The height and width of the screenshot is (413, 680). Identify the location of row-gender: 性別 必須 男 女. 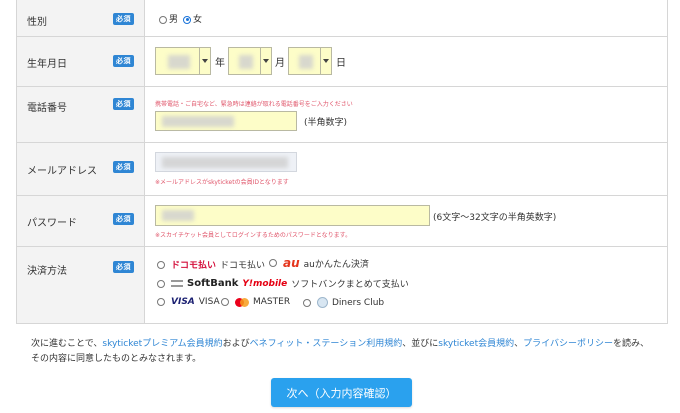
(342, 18).